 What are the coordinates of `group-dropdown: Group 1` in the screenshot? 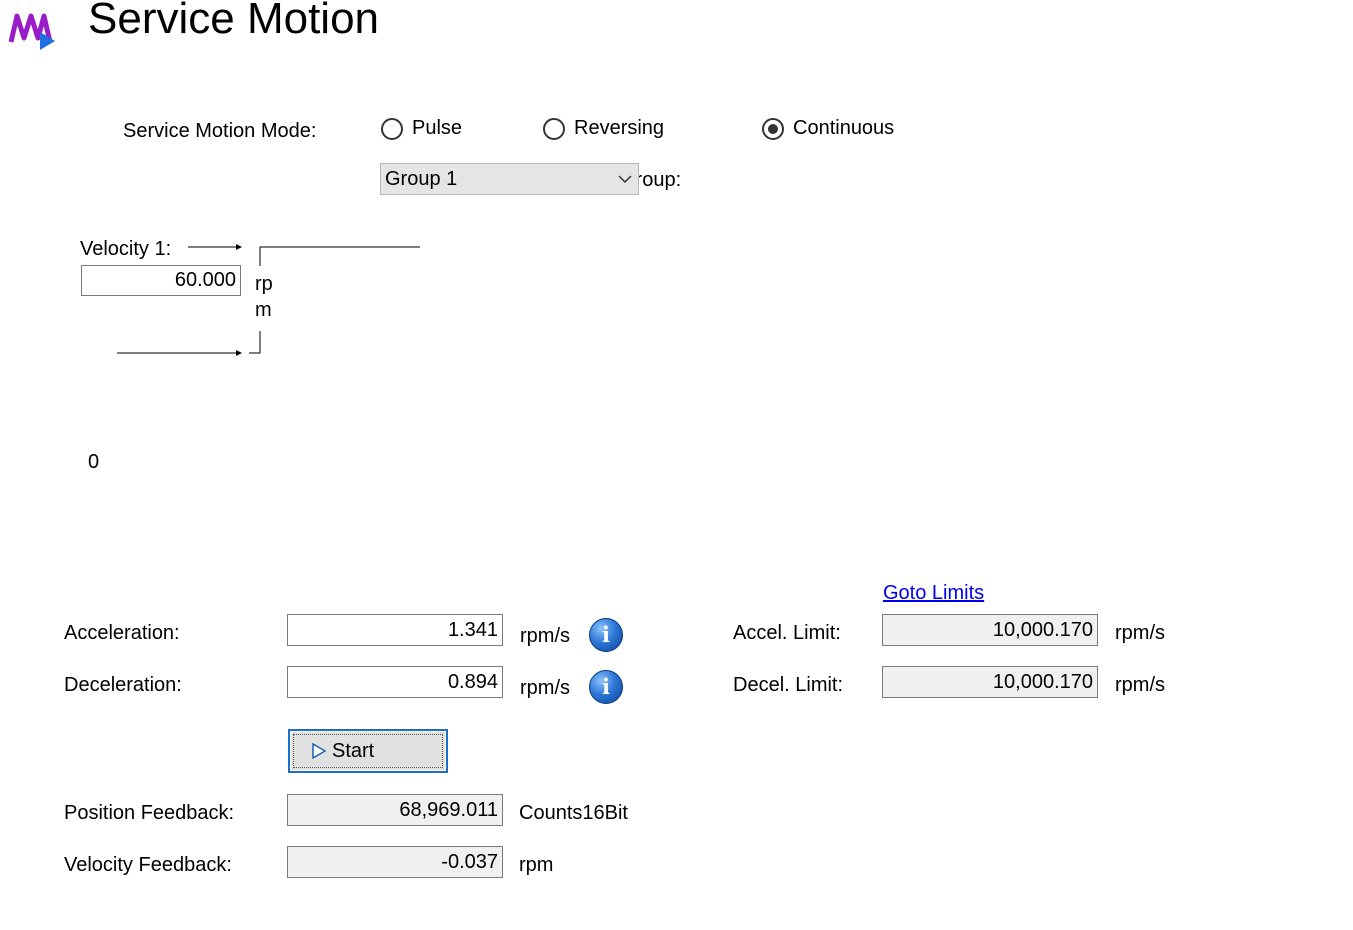 It's located at (509, 179).